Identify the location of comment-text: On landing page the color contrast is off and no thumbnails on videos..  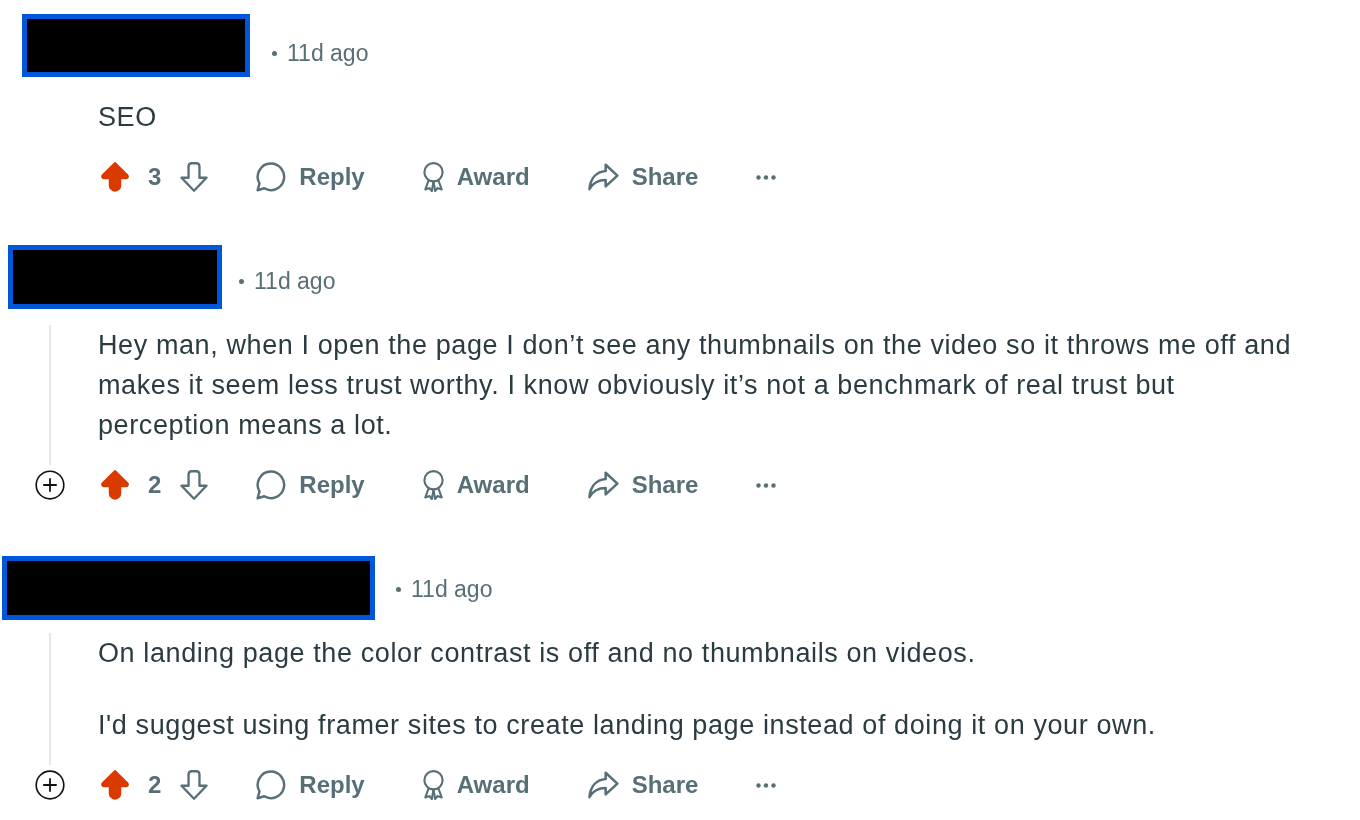
(537, 653).